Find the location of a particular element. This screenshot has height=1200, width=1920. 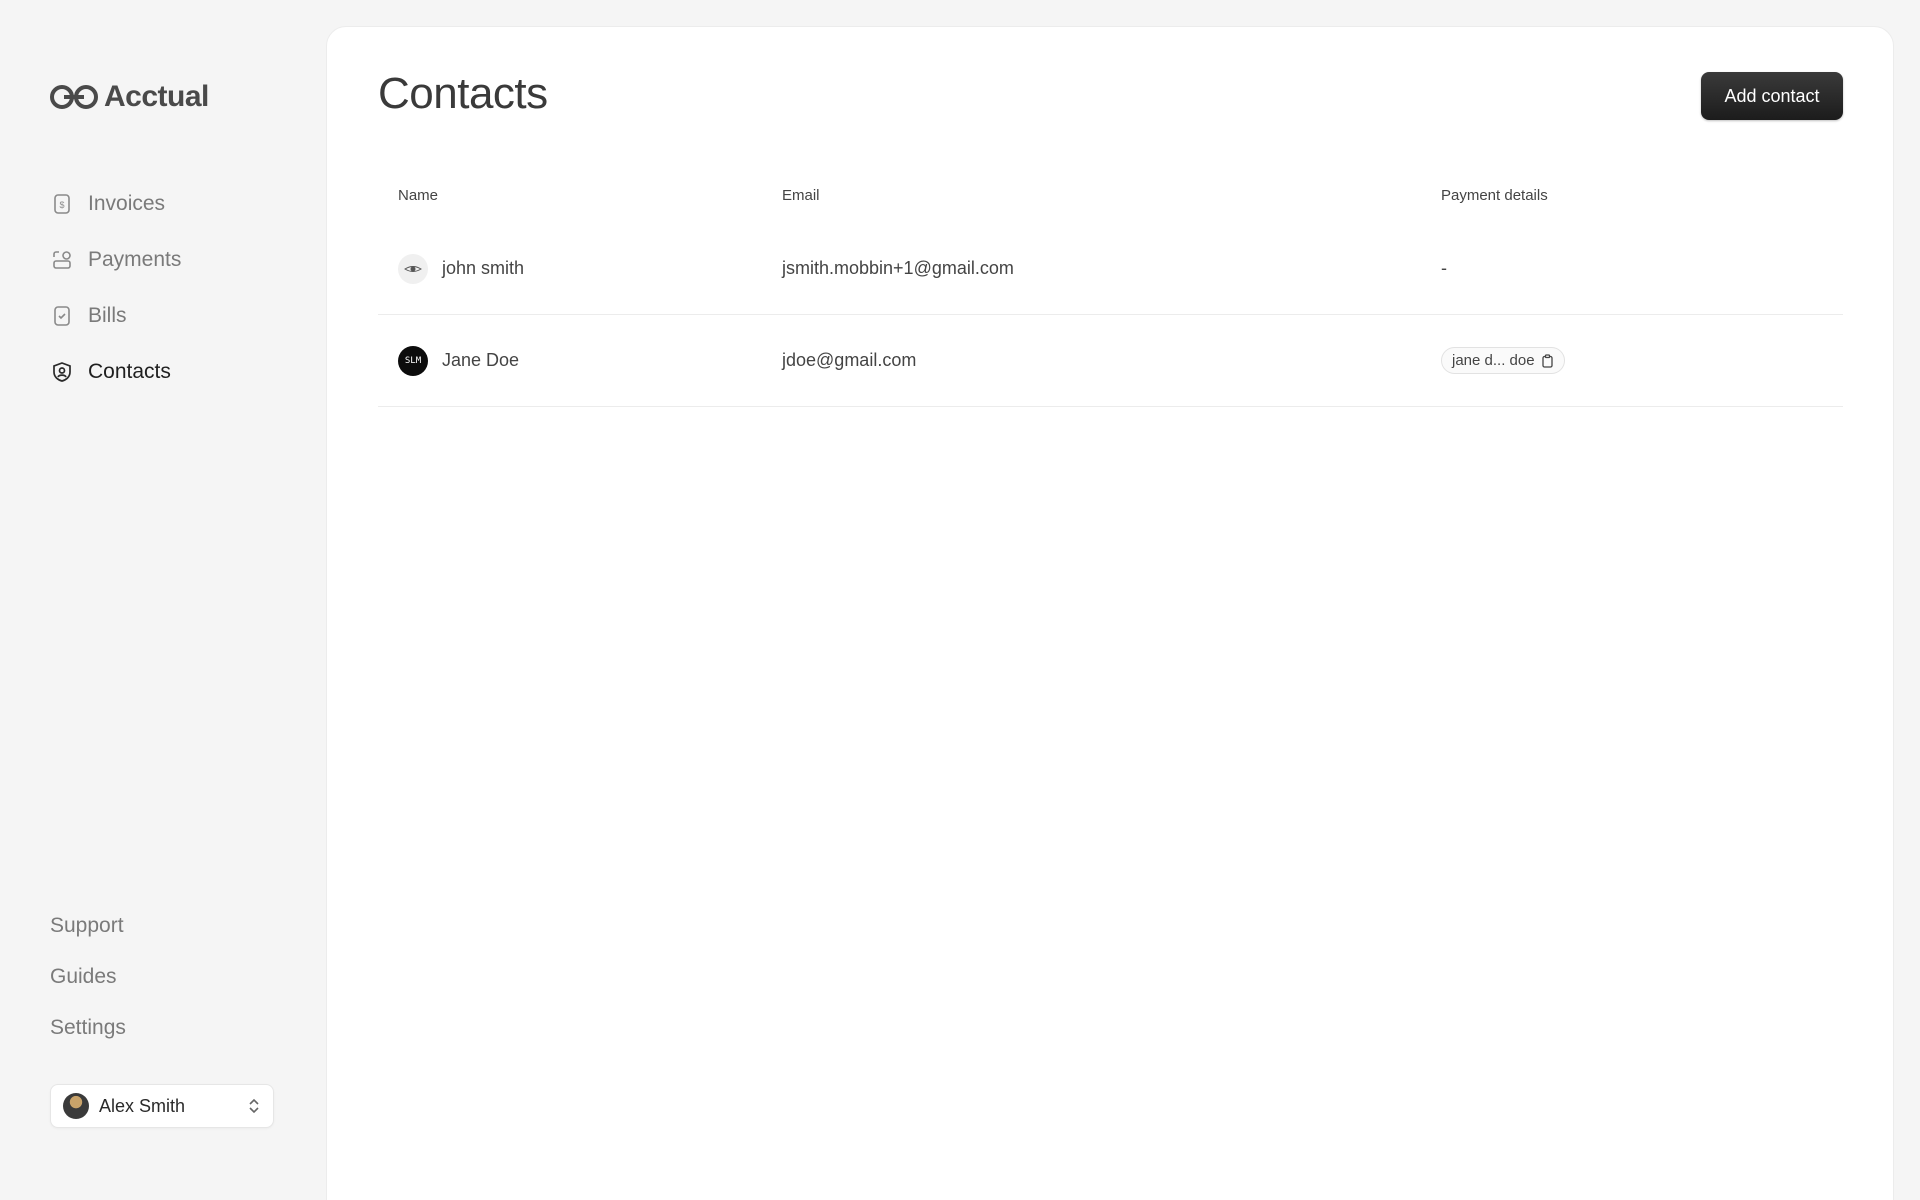

invoice-icon: $ is located at coordinates (62, 204).